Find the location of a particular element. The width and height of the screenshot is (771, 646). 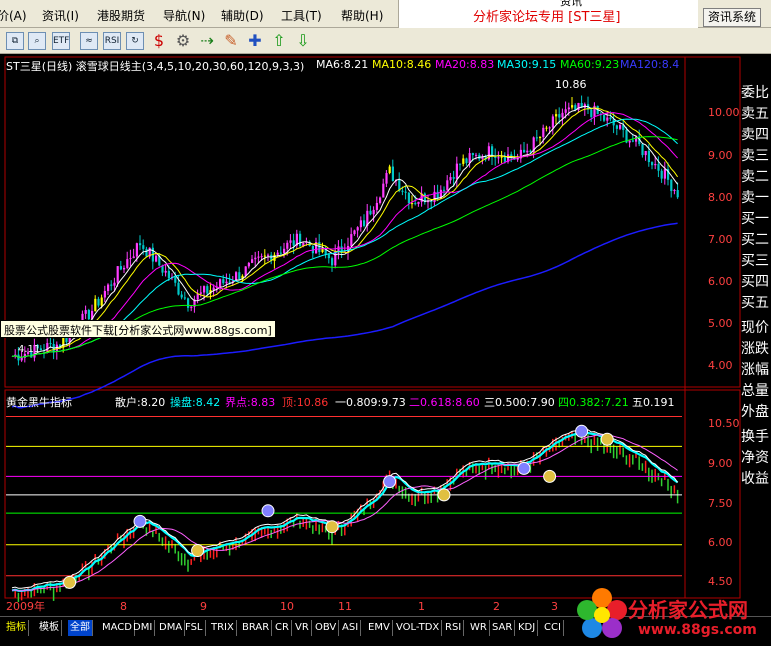

tab-asi: ASI is located at coordinates (351, 628).